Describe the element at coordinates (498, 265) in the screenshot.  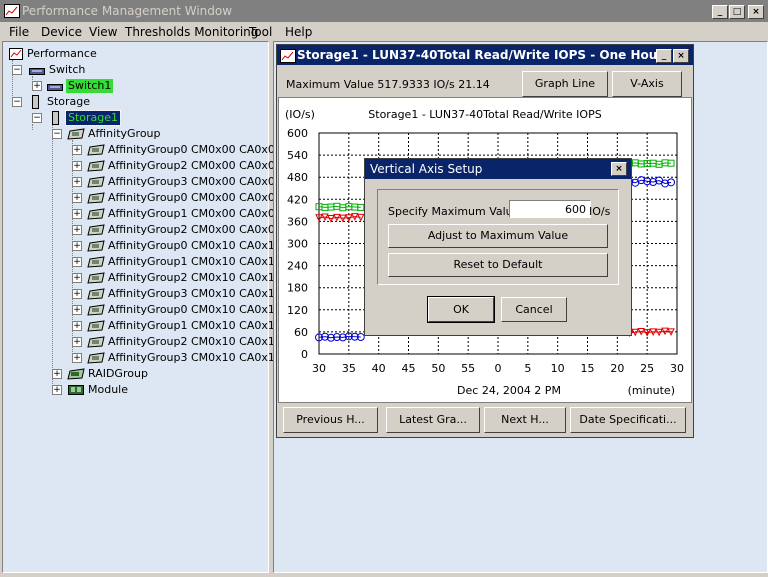
I see `reset-to-default-button: Reset to Default` at that location.